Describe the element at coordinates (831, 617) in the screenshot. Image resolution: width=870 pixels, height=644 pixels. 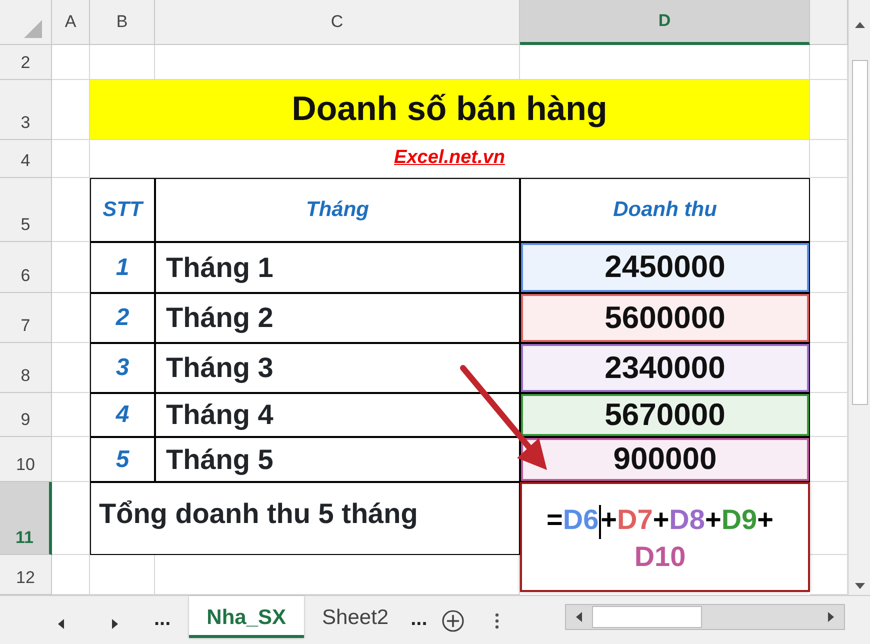
I see `scroll-right-icon` at that location.